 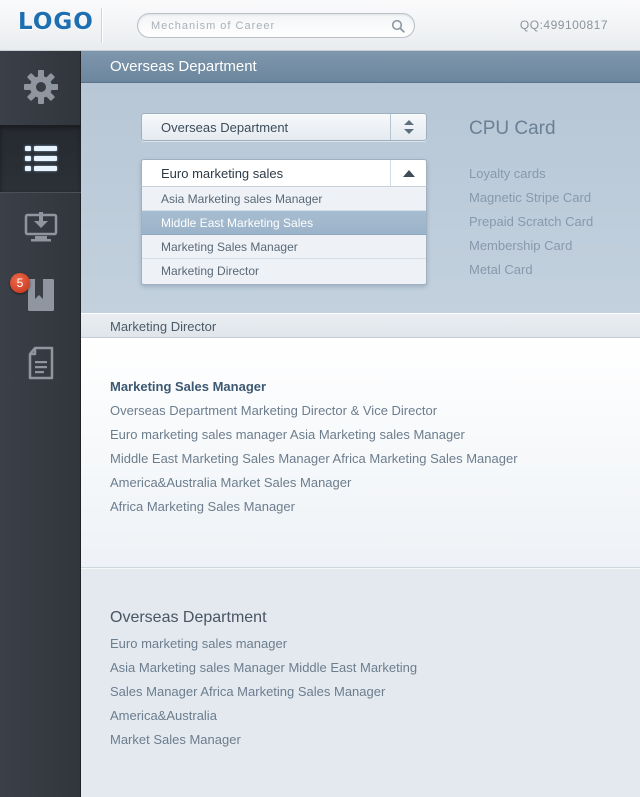 What do you see at coordinates (398, 26) in the screenshot?
I see `search-icon` at bounding box center [398, 26].